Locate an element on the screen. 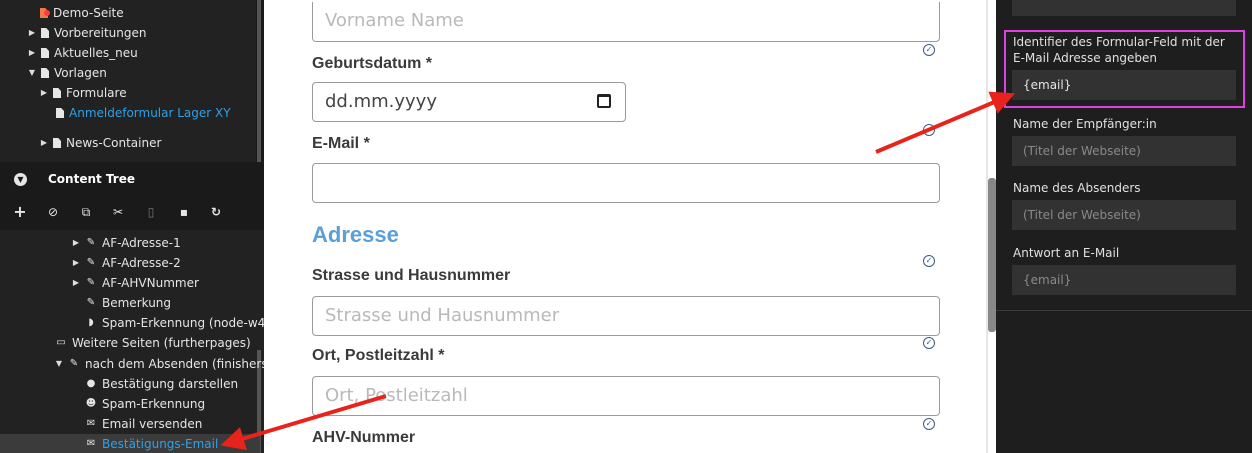 The image size is (1252, 453). email-field-identifier-input: {email} is located at coordinates (1124, 85).